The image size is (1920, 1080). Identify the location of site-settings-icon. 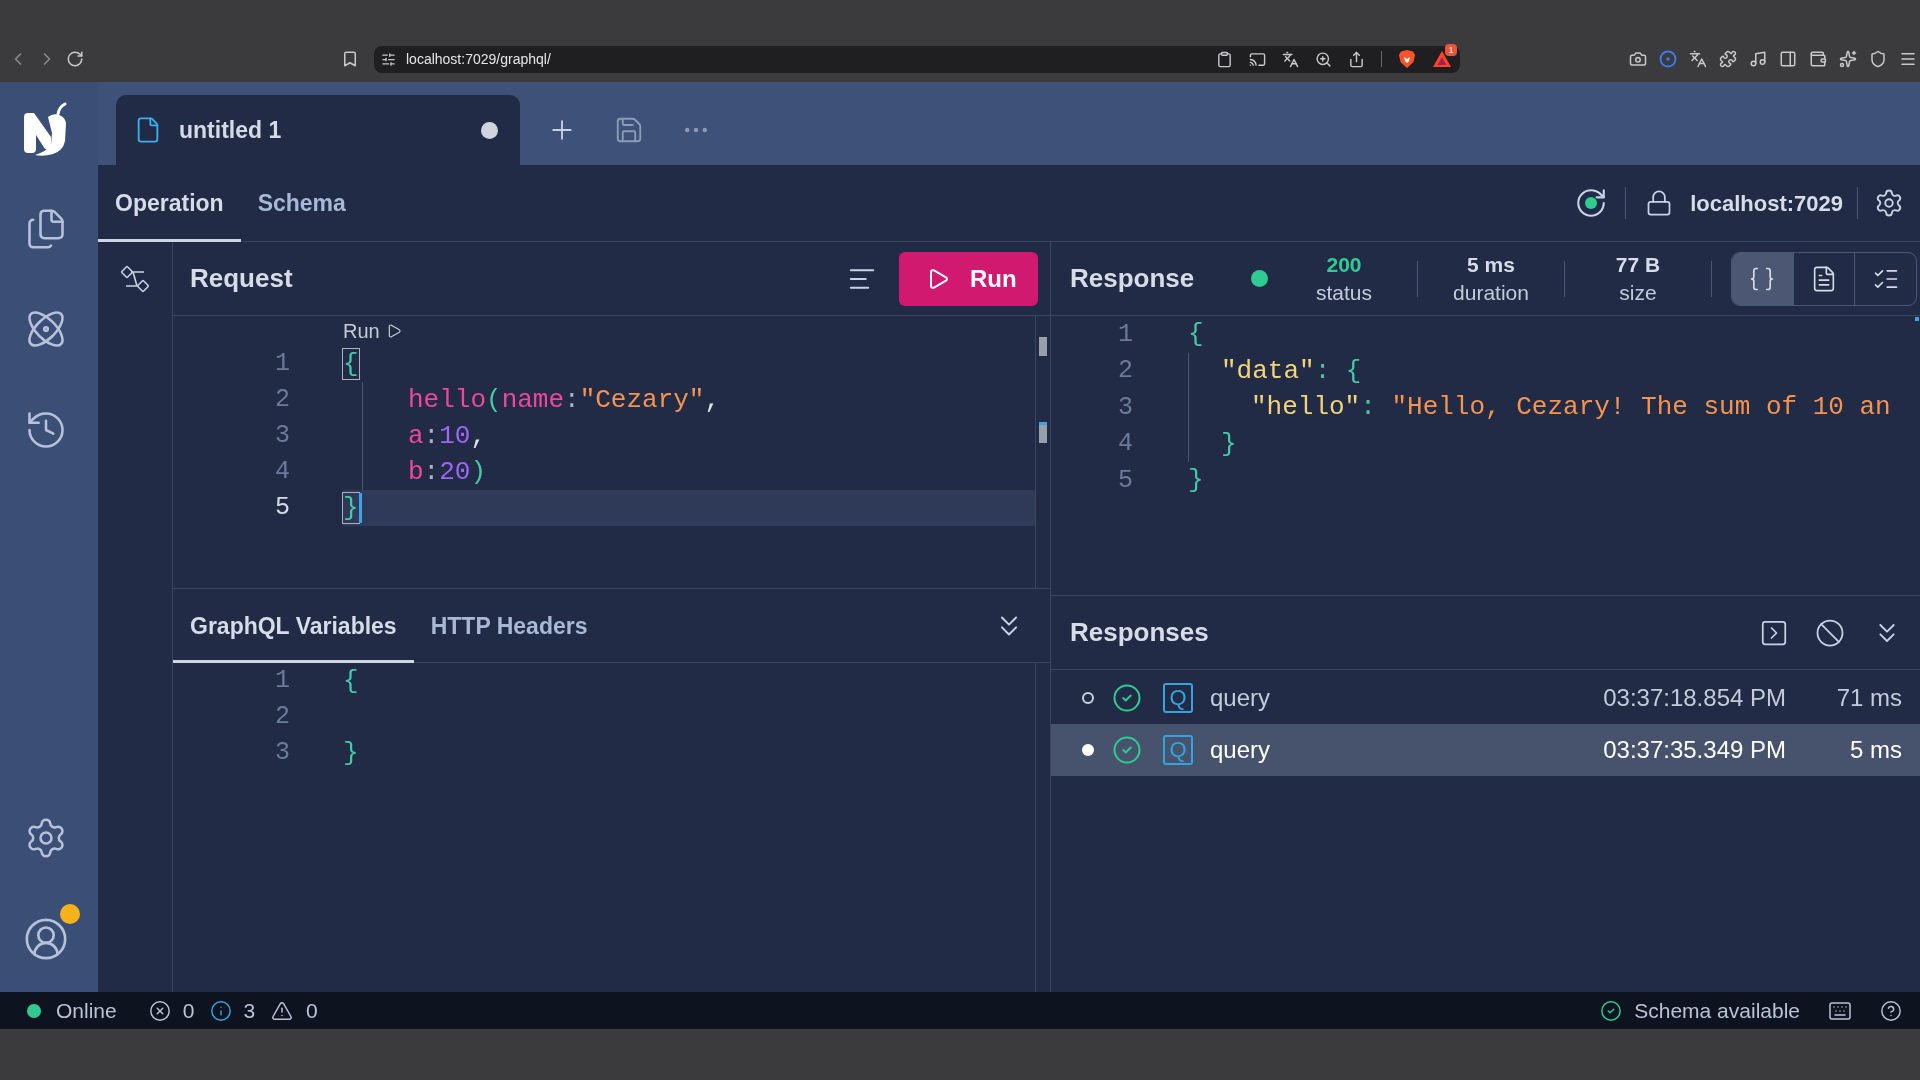
(388, 59).